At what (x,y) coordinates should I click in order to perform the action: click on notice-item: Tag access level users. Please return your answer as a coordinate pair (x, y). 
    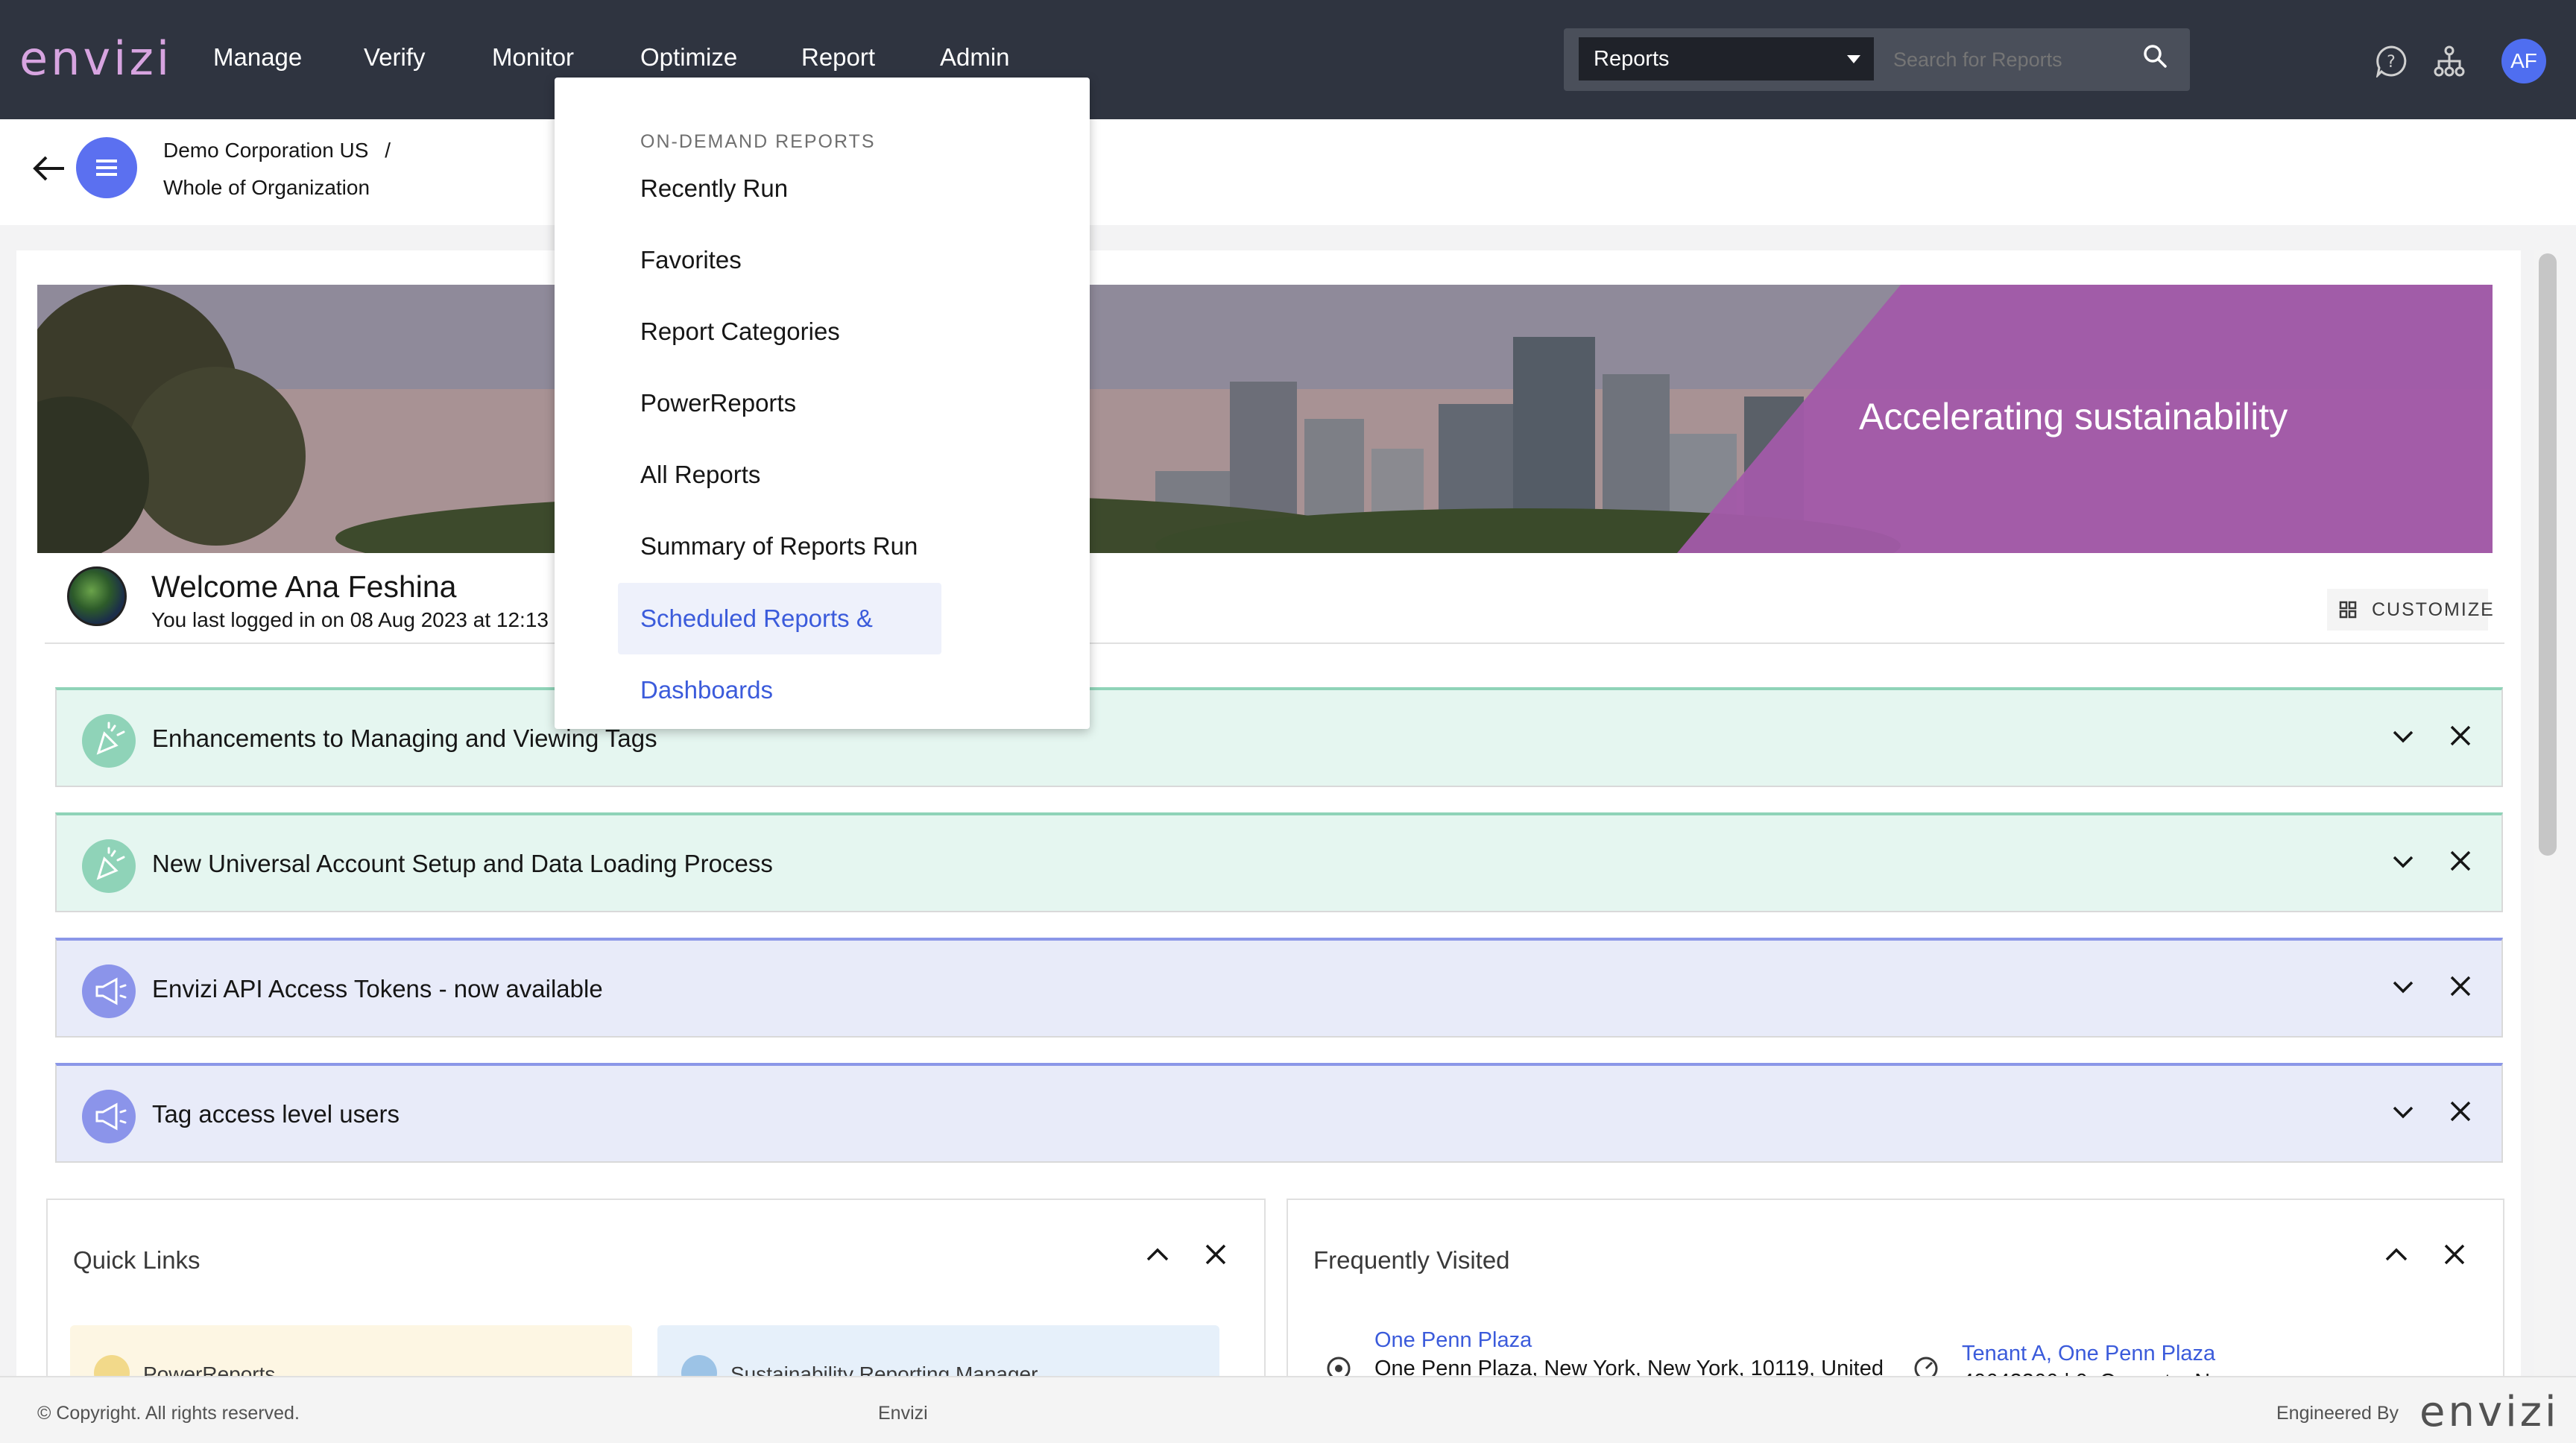
    Looking at the image, I should click on (1279, 1113).